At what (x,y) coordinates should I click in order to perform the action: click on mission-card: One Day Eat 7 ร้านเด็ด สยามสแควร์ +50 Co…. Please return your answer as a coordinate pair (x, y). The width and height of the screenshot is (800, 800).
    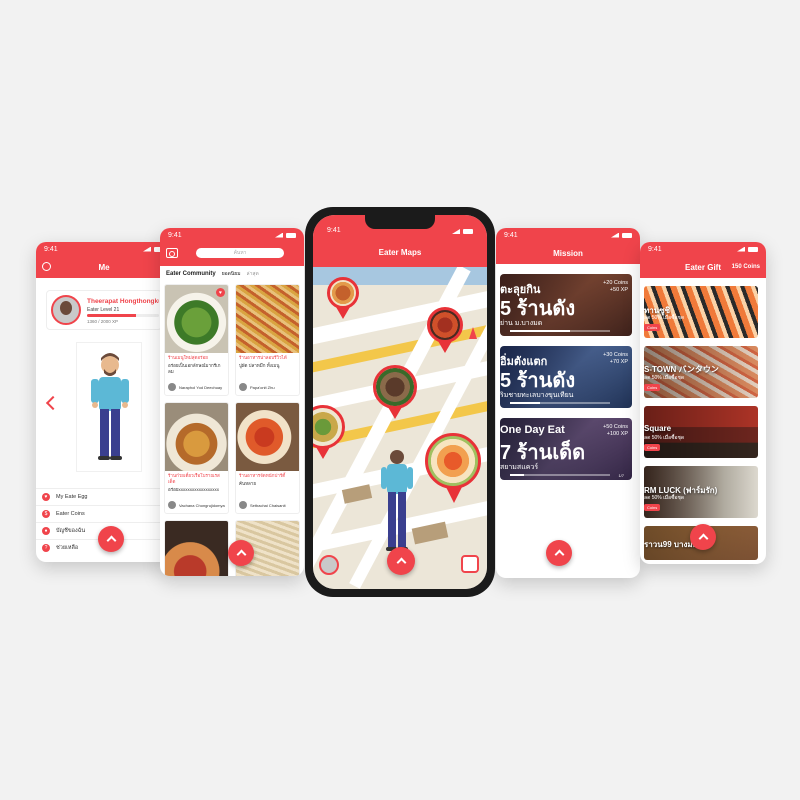
    Looking at the image, I should click on (566, 449).